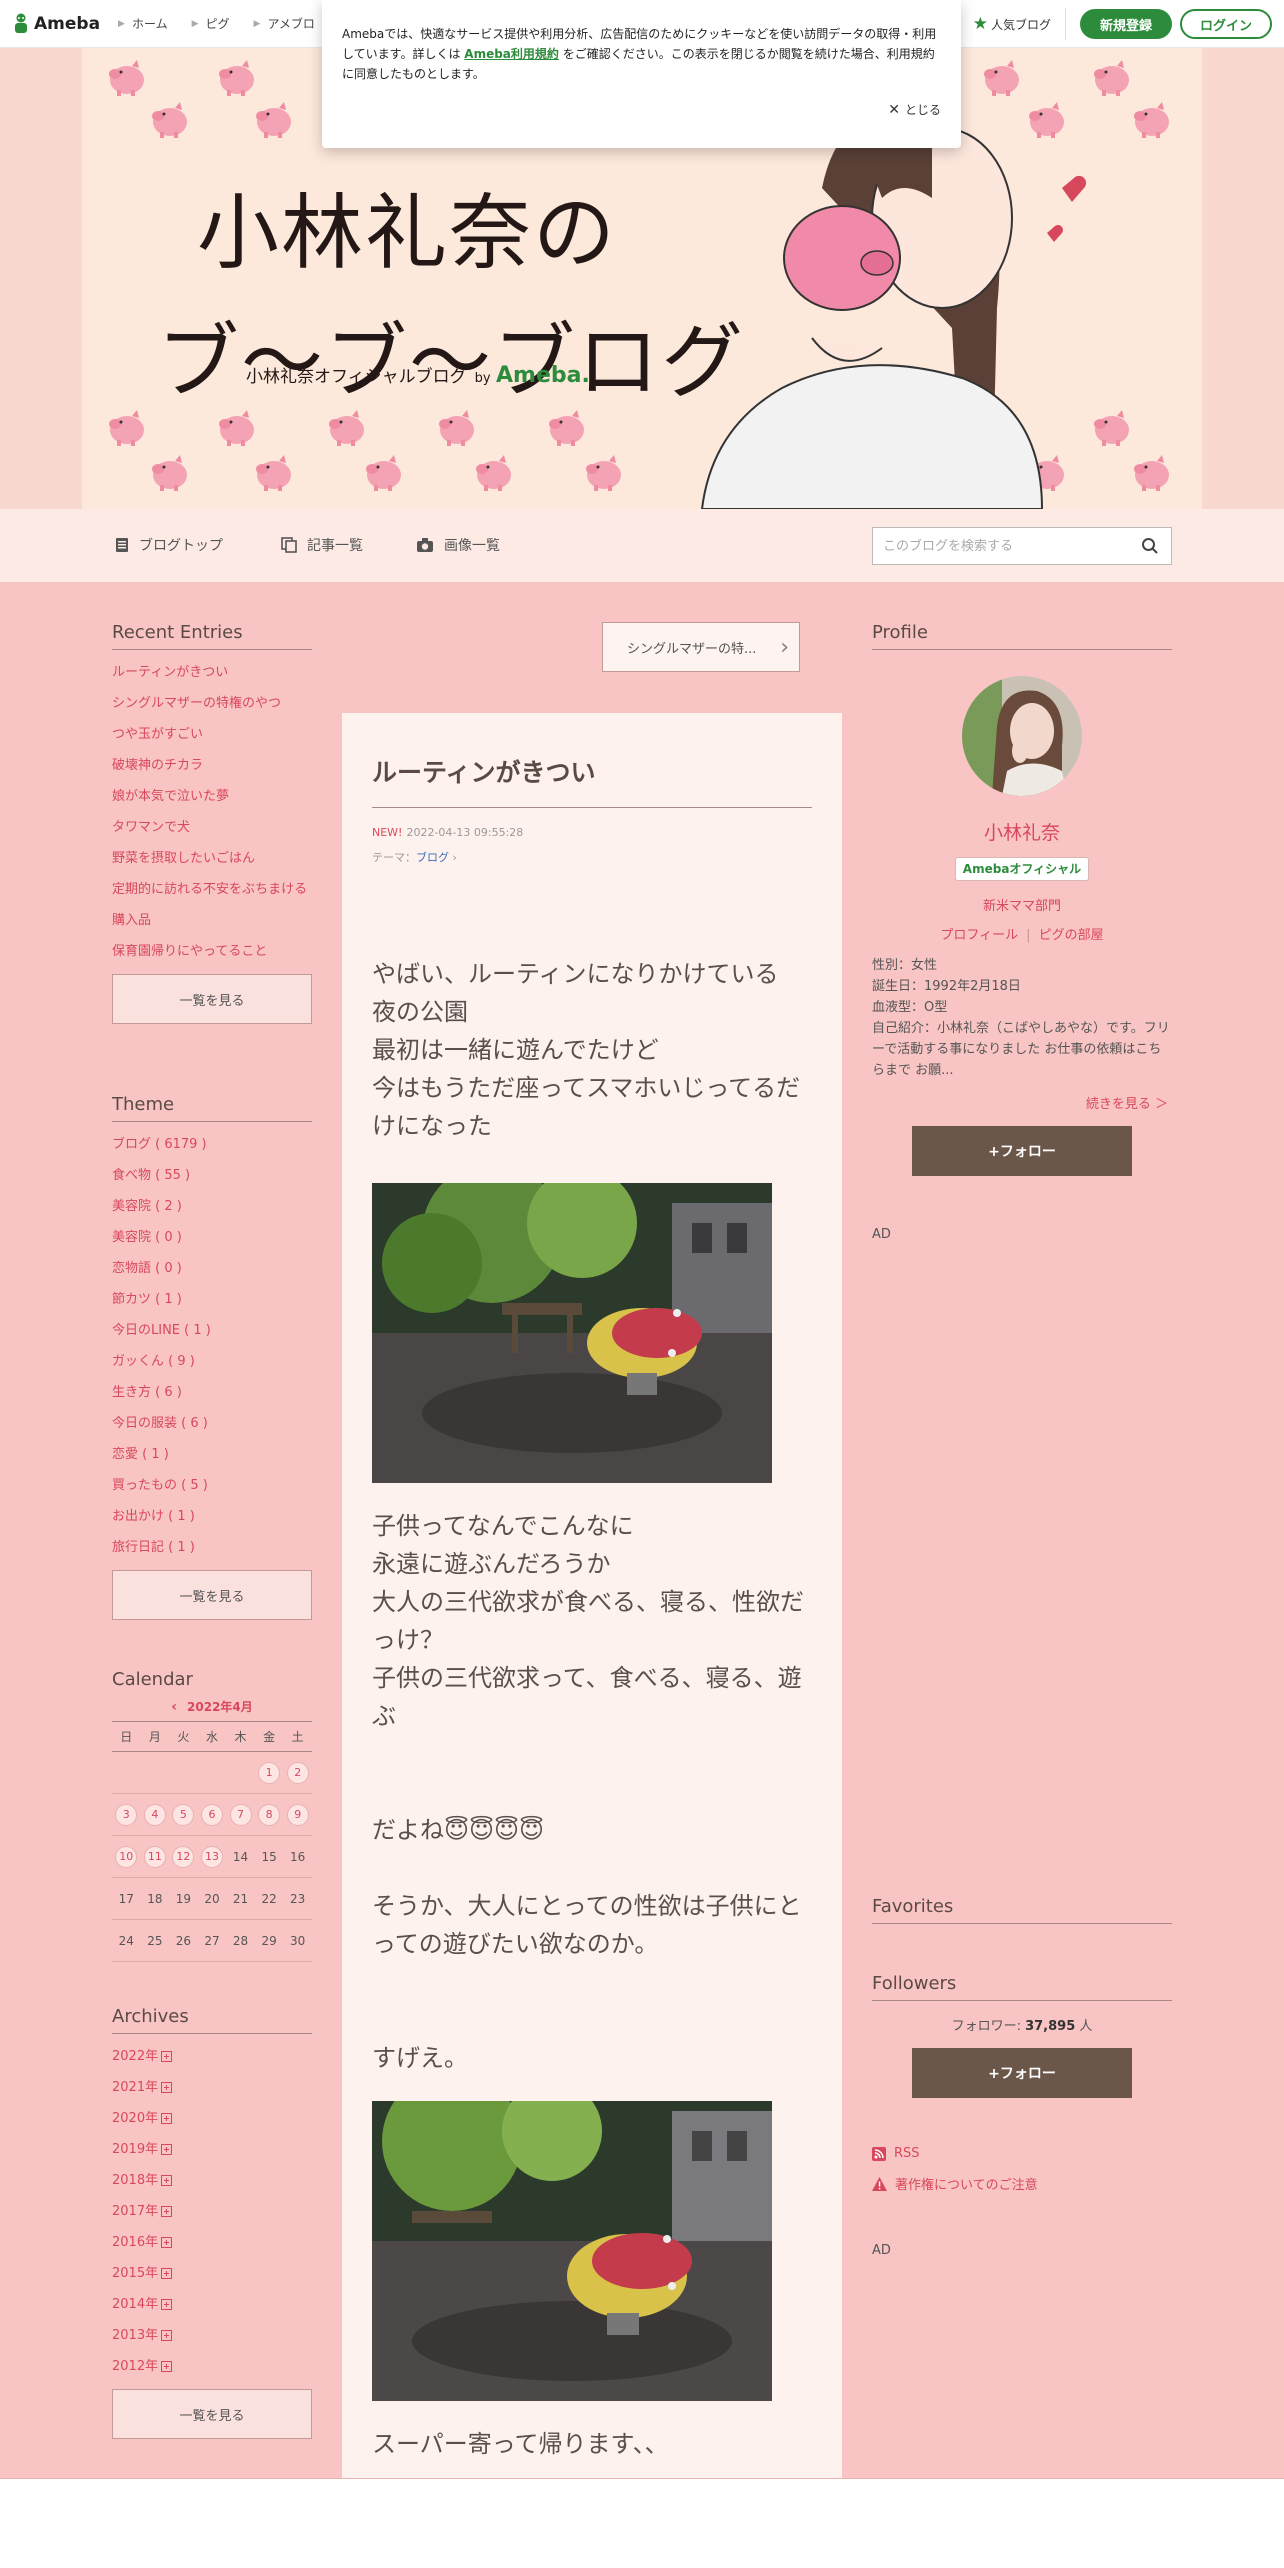  Describe the element at coordinates (1022, 904) in the screenshot. I see `profile-department: 新米ママ部門` at that location.